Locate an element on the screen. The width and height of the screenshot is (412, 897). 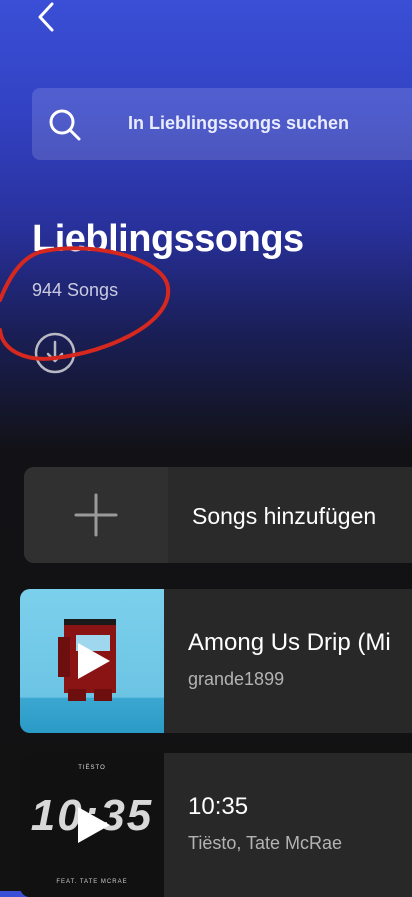
back-button is located at coordinates (47, 18).